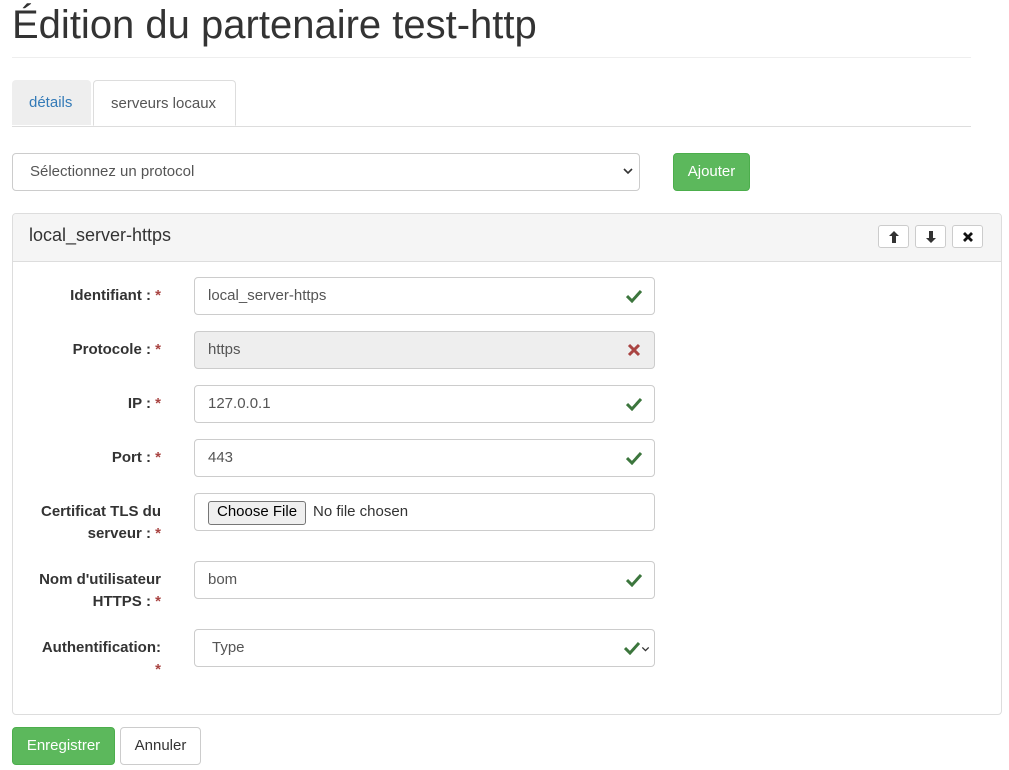  What do you see at coordinates (112, 171) in the screenshot?
I see `protocol-select-value: Sélectionnez un protocol` at bounding box center [112, 171].